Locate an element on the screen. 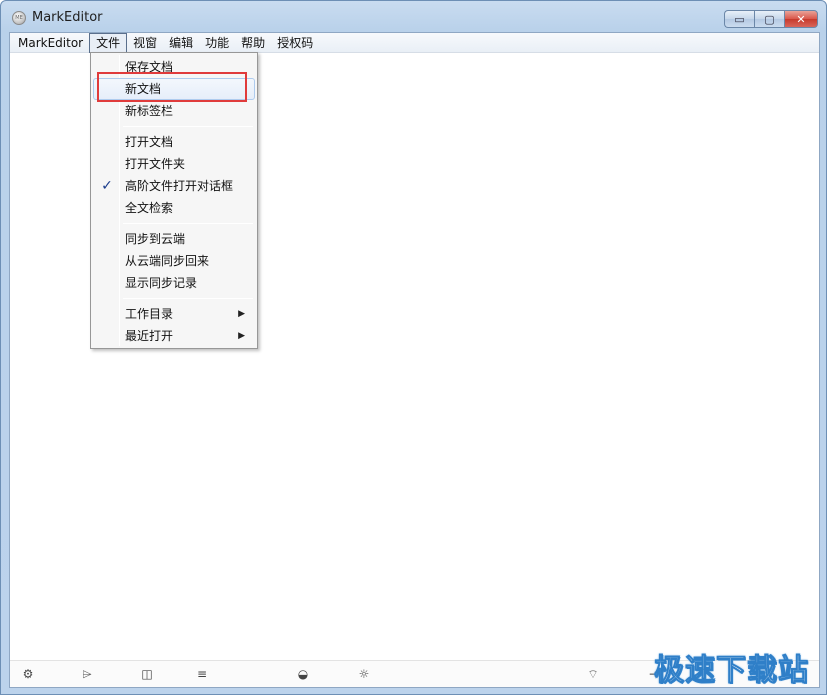 The image size is (827, 695). menu-item-label: 从云端同步回来 is located at coordinates (167, 261).